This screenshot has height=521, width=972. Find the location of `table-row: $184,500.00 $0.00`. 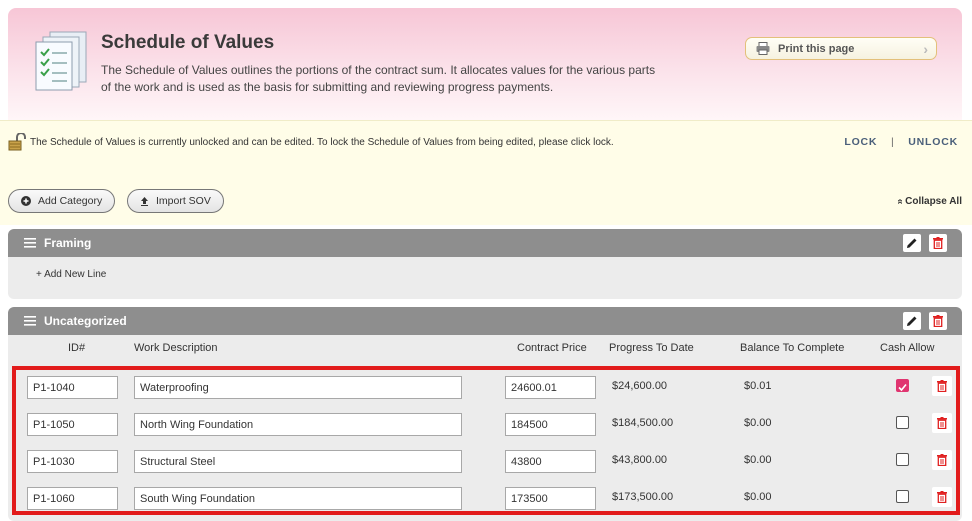

table-row: $184,500.00 $0.00 is located at coordinates (486, 425).